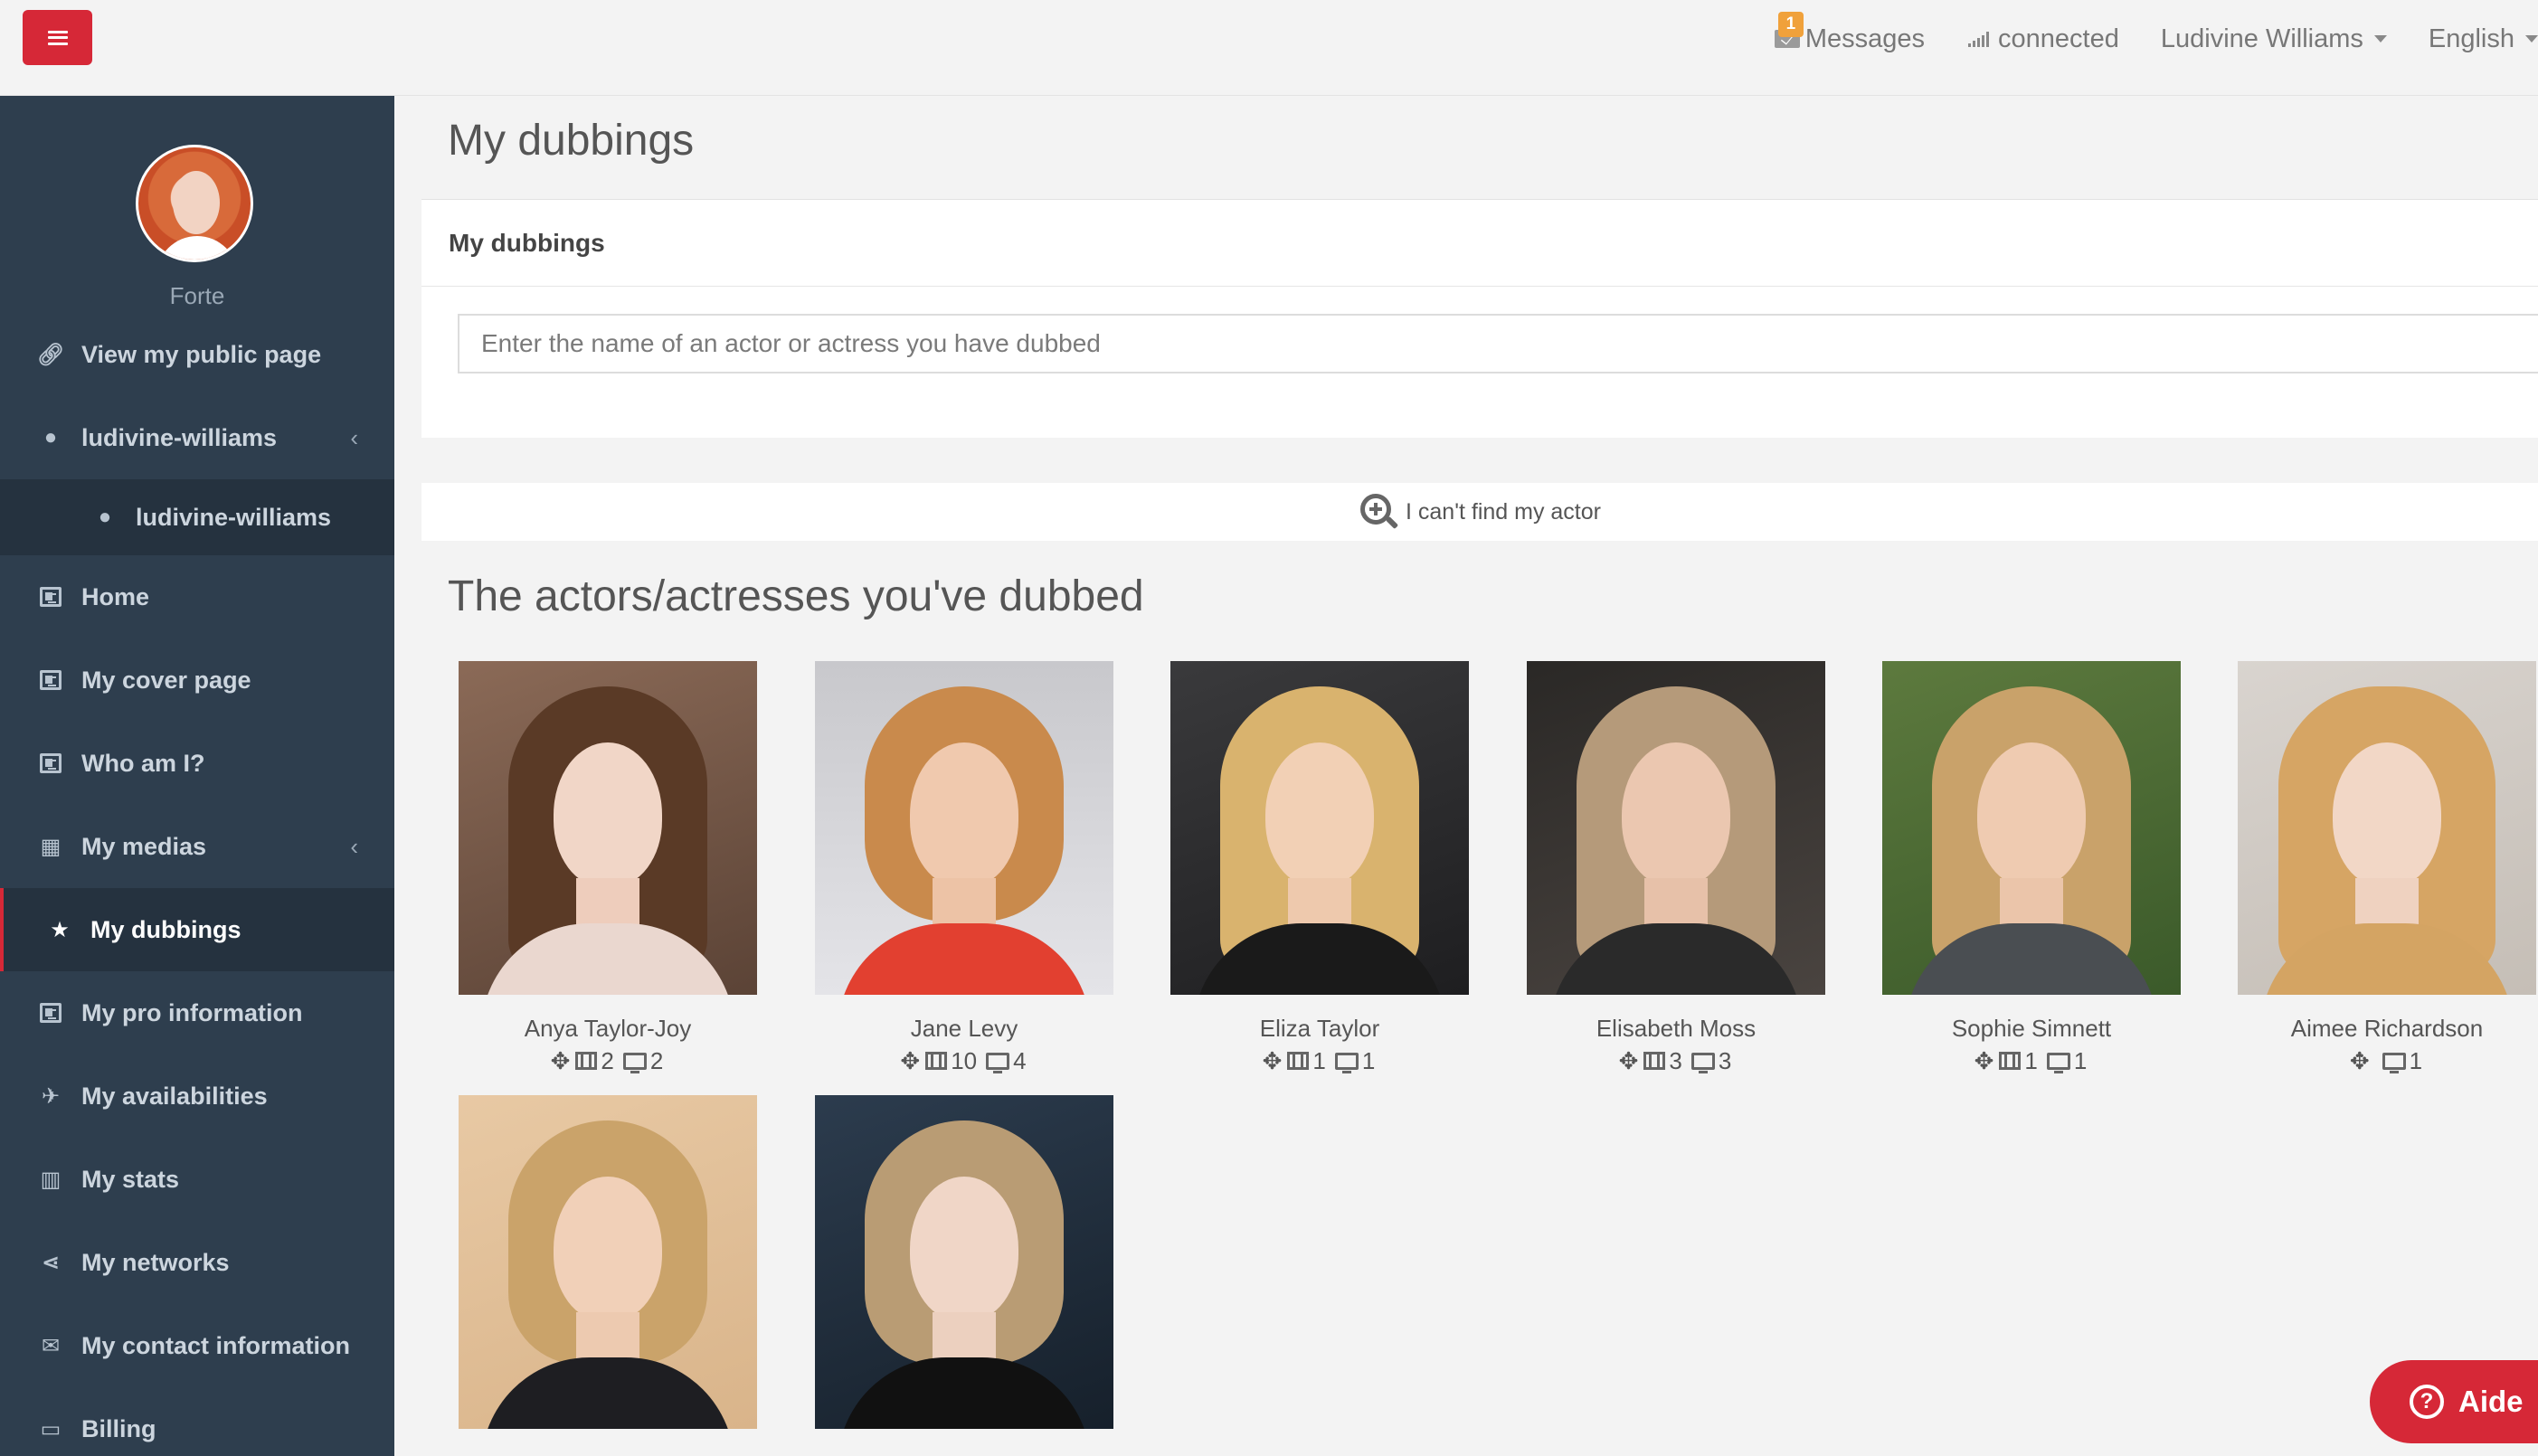 The image size is (2538, 1456). What do you see at coordinates (192, 1012) in the screenshot?
I see `sidebar-item-label: My pro information` at bounding box center [192, 1012].